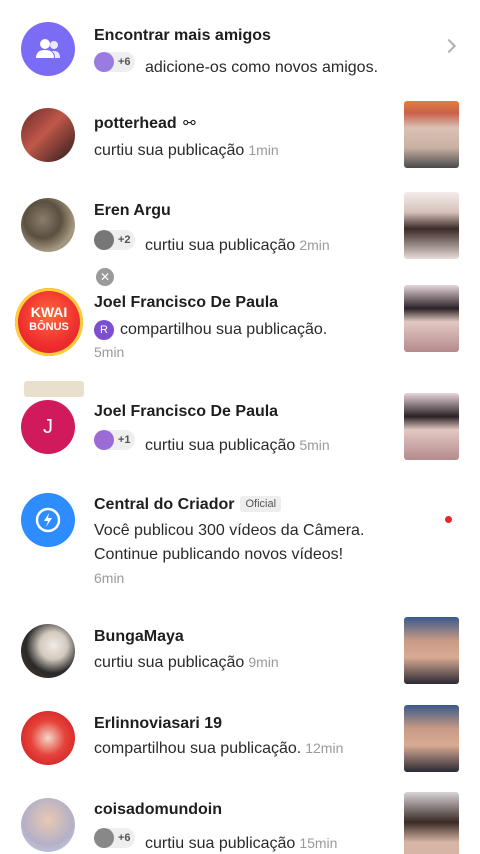 This screenshot has height=854, width=480. I want to click on notification-user: coisadomundoin, so click(158, 810).